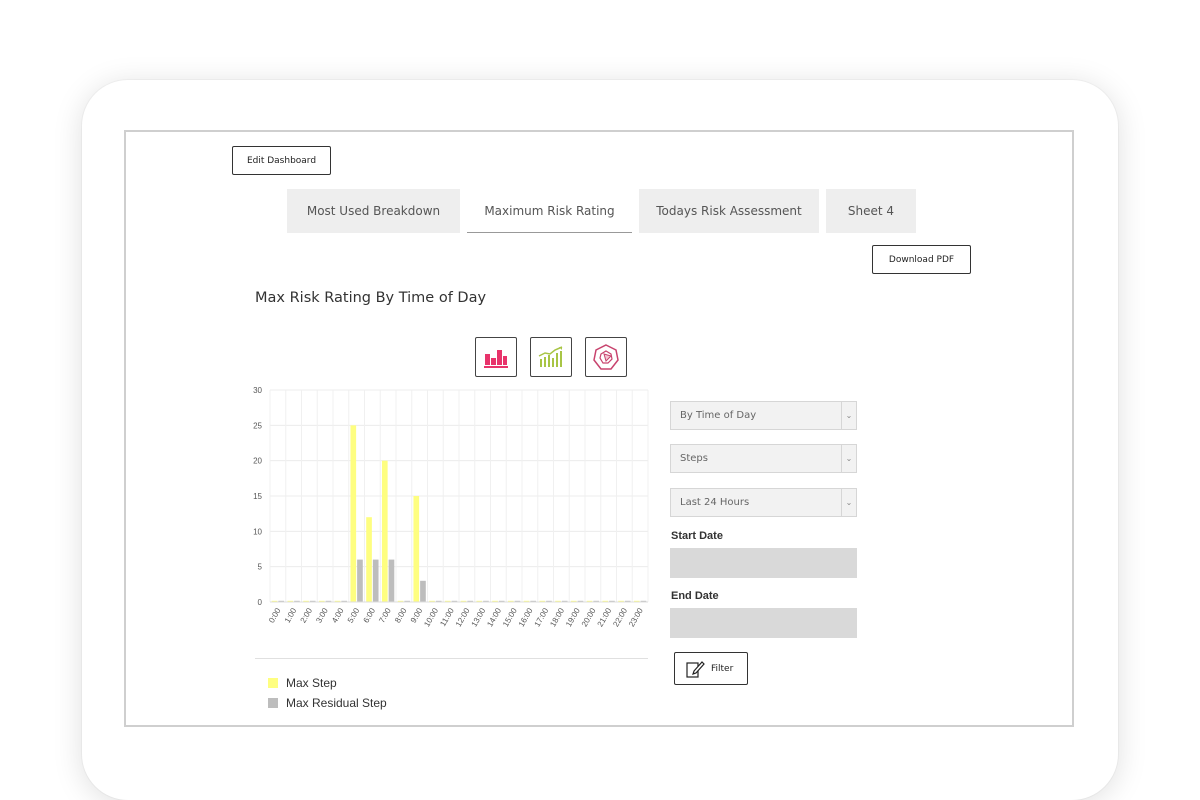  Describe the element at coordinates (557, 617) in the screenshot. I see `x-tick-label: 18:00` at that location.